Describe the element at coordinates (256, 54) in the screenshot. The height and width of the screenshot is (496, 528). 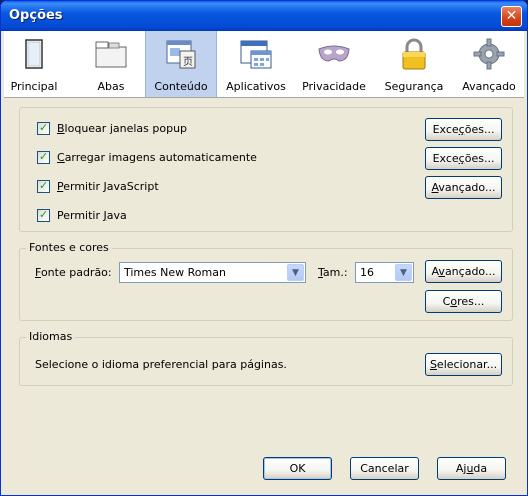
I see `applications-icon` at that location.